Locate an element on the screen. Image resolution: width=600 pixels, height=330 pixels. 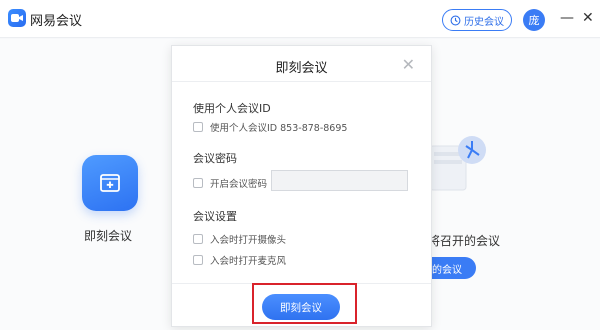
mic-option-label: 入会时打开麦克风 is located at coordinates (248, 261).